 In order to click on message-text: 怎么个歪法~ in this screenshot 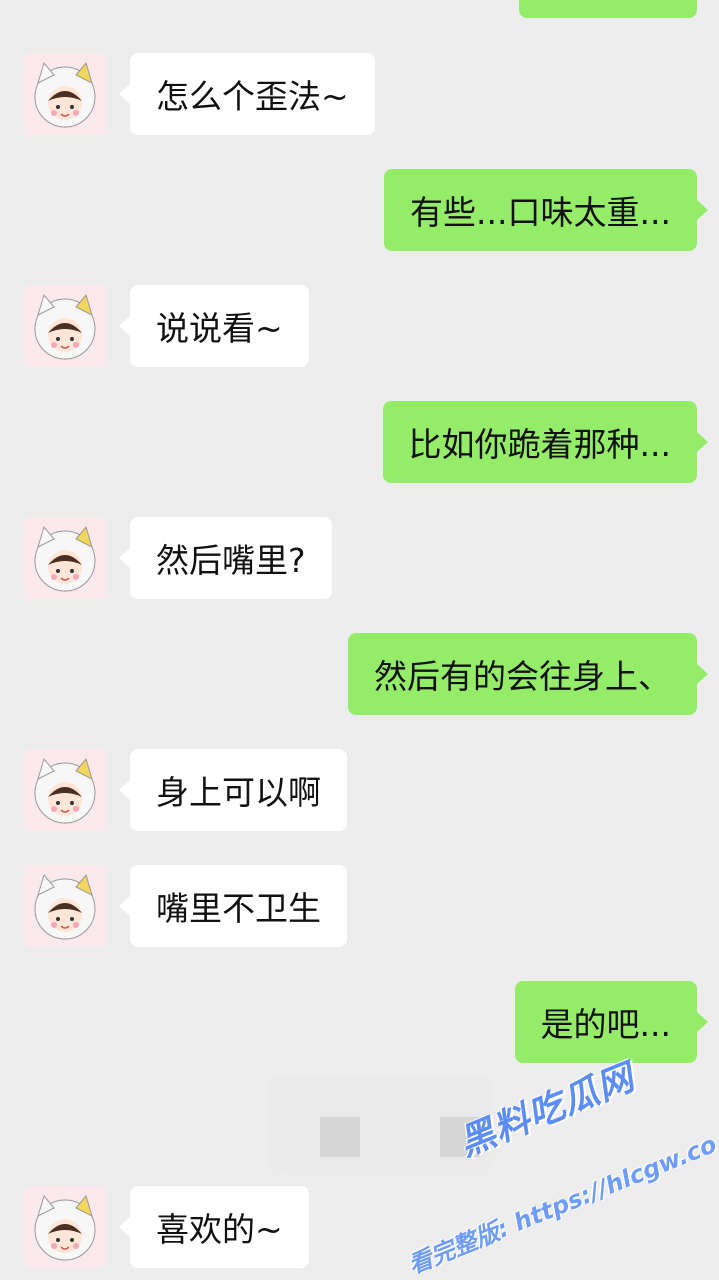, I will do `click(252, 96)`.